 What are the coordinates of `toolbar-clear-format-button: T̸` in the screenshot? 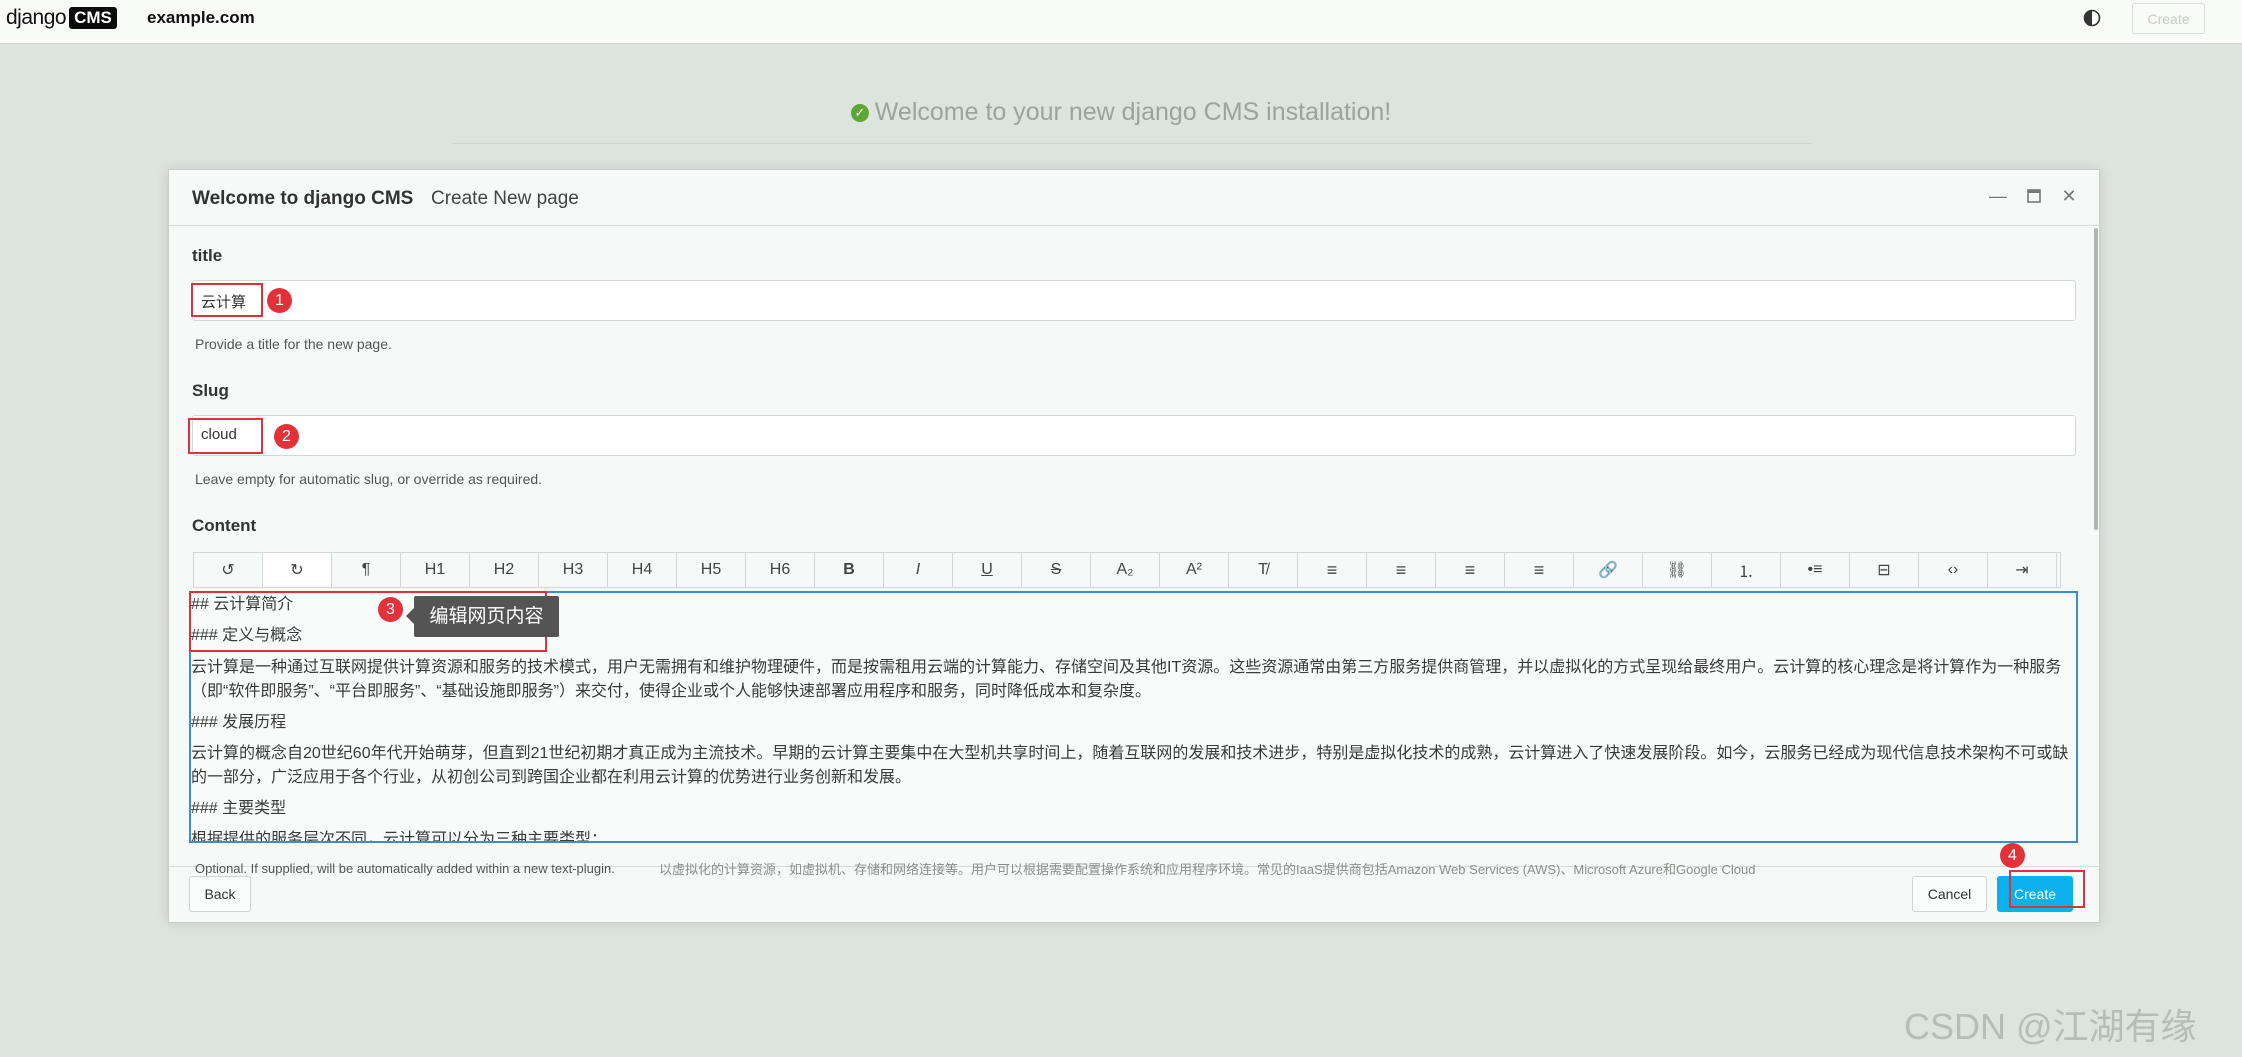 It's located at (1263, 570).